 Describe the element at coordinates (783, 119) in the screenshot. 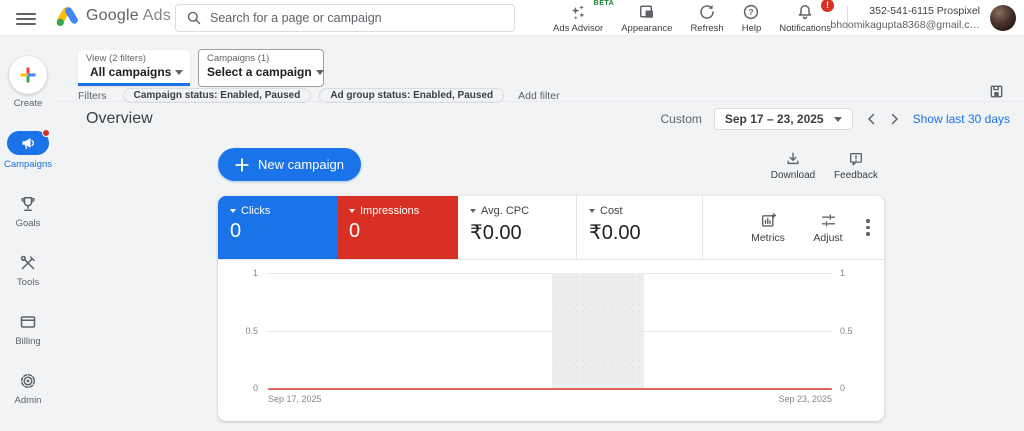

I see `date-range-selector: Sep 17 – 23, 2025` at that location.